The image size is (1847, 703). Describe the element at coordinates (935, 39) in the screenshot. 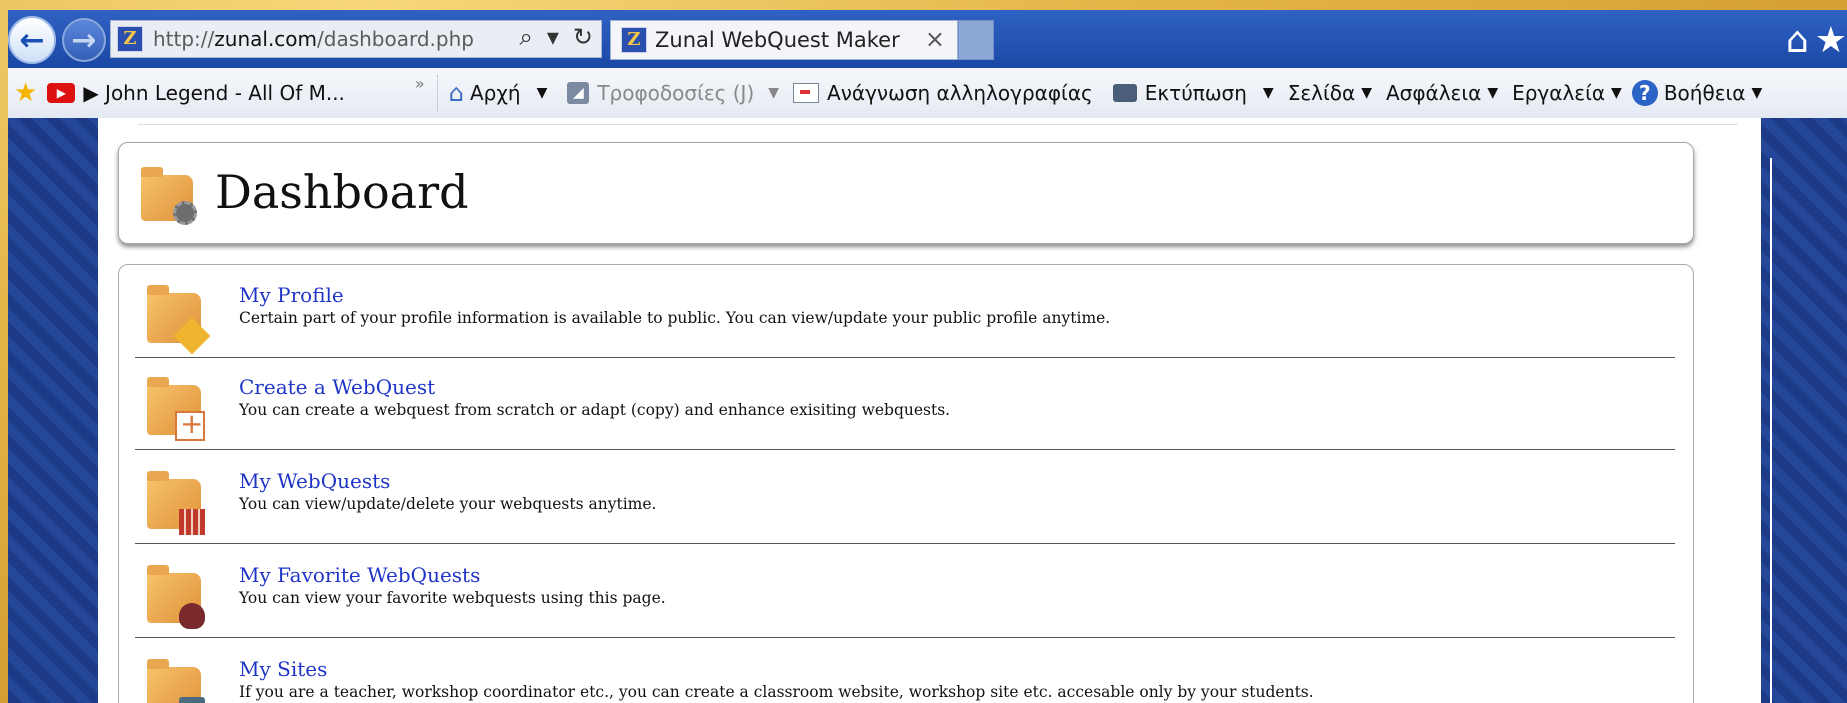

I see `close-tab-icon: ×` at that location.